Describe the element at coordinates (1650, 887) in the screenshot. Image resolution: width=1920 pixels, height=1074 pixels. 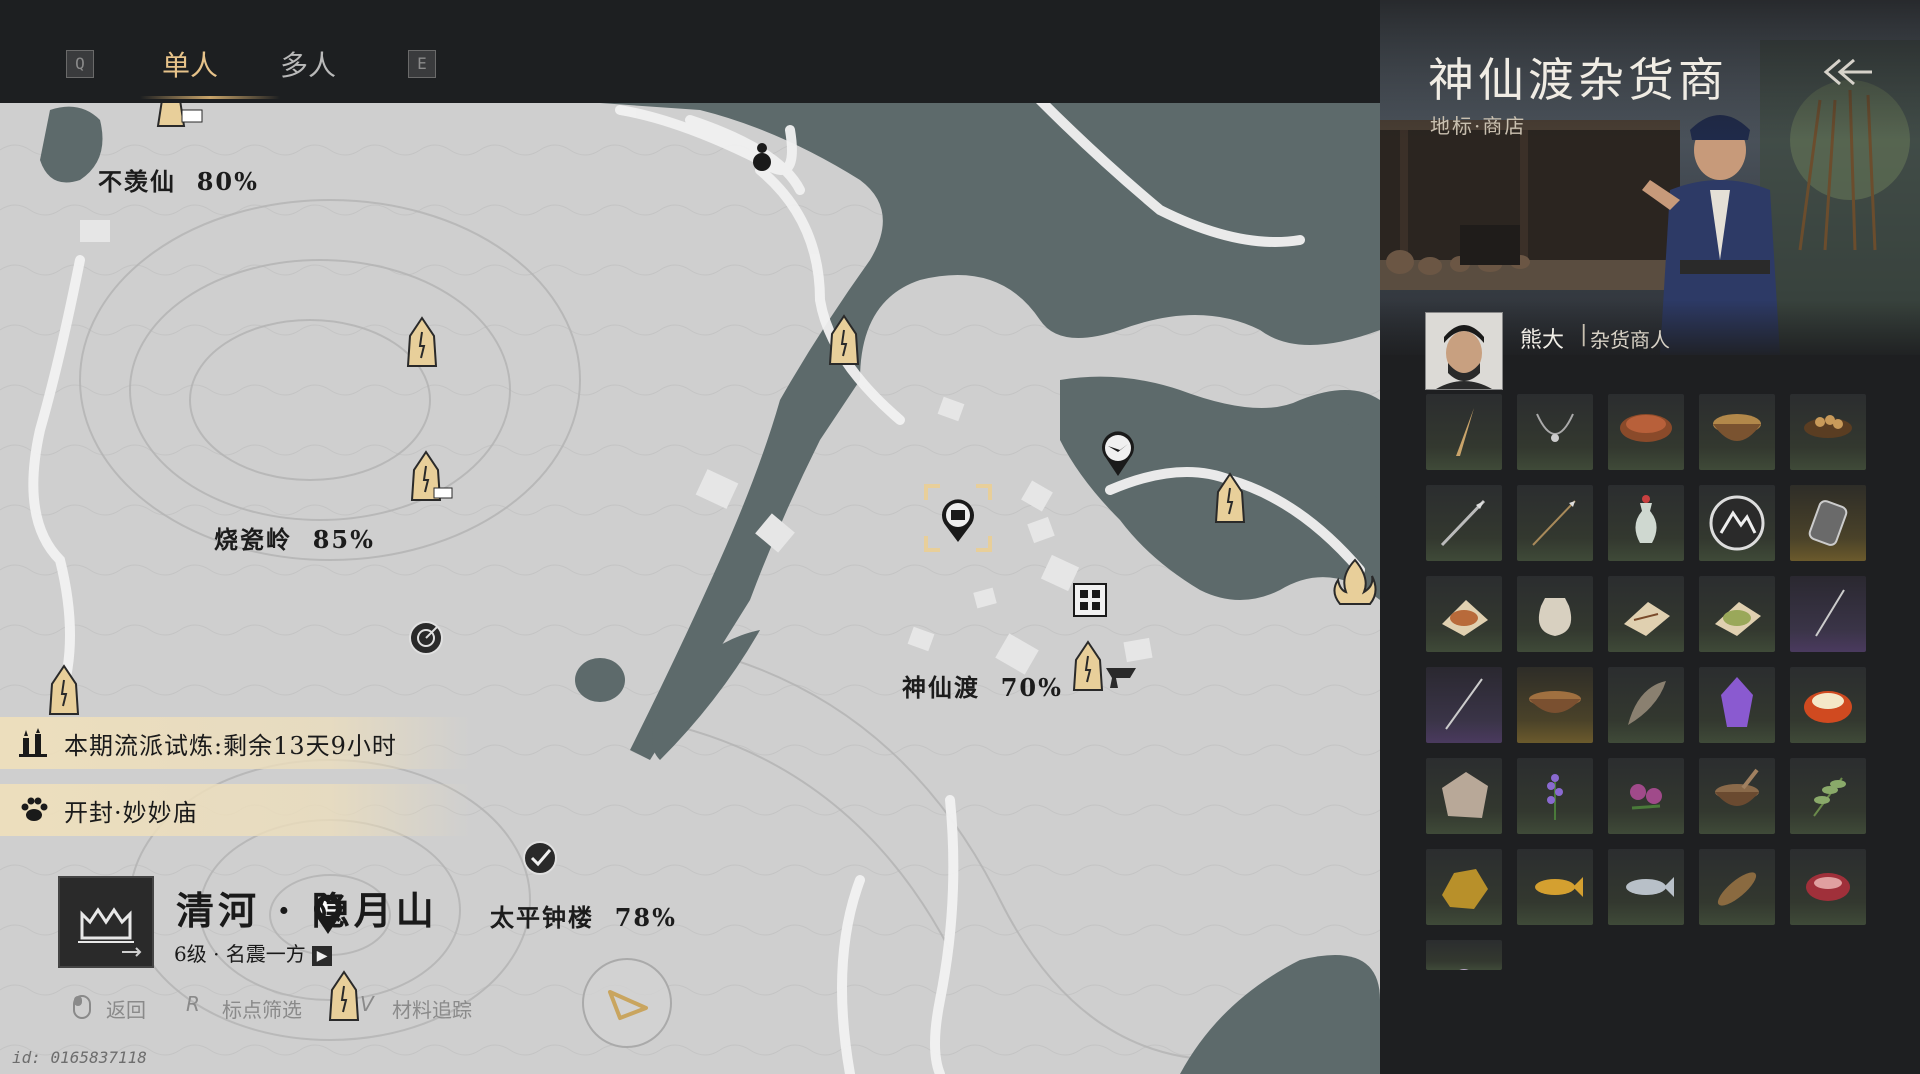
I see `fish-icon` at that location.